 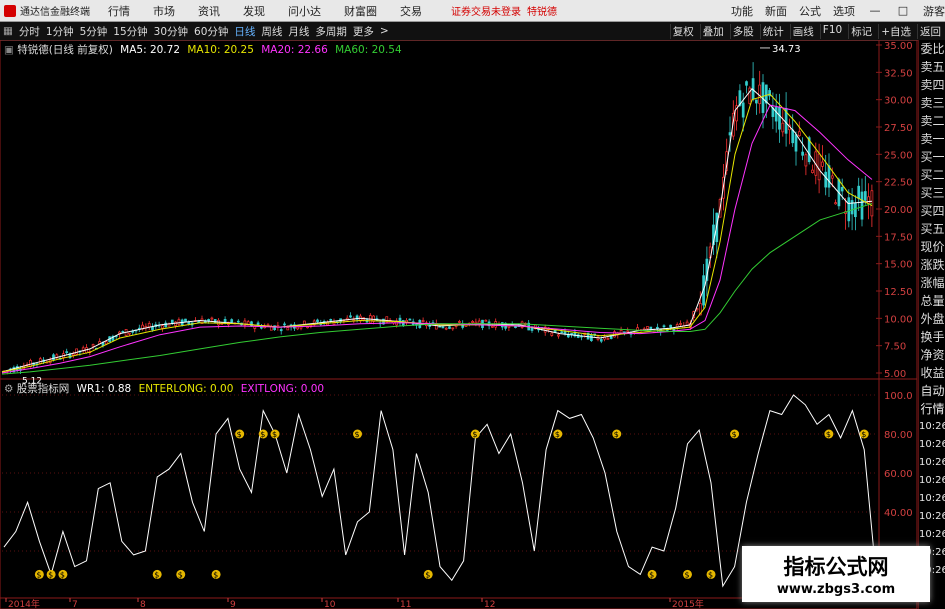 I want to click on gear-icon: ⚙, so click(x=8, y=389).